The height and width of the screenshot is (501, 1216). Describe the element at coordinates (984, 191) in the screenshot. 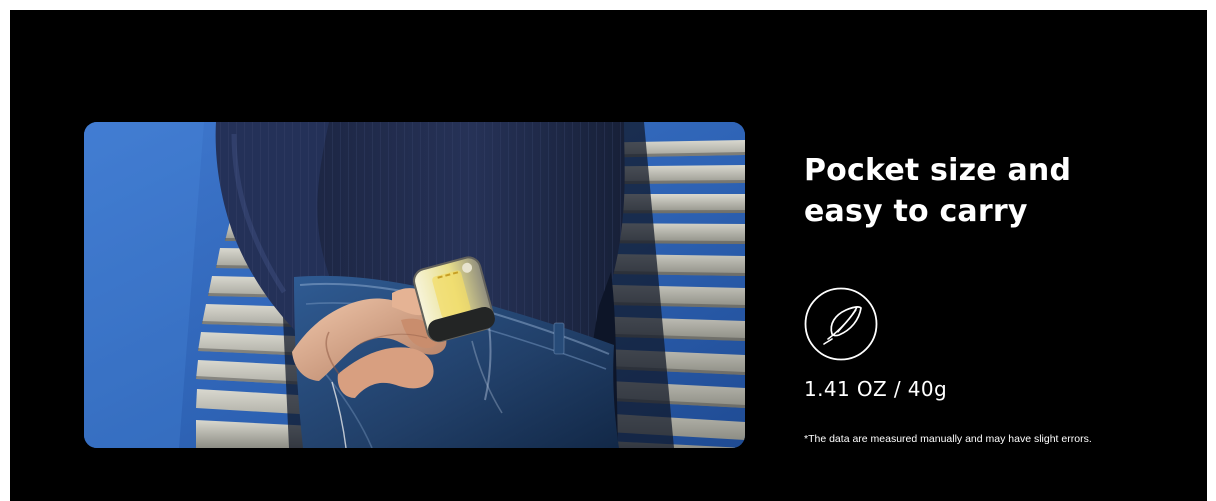

I see `feature-headline: Pocket size and easy to carry` at that location.